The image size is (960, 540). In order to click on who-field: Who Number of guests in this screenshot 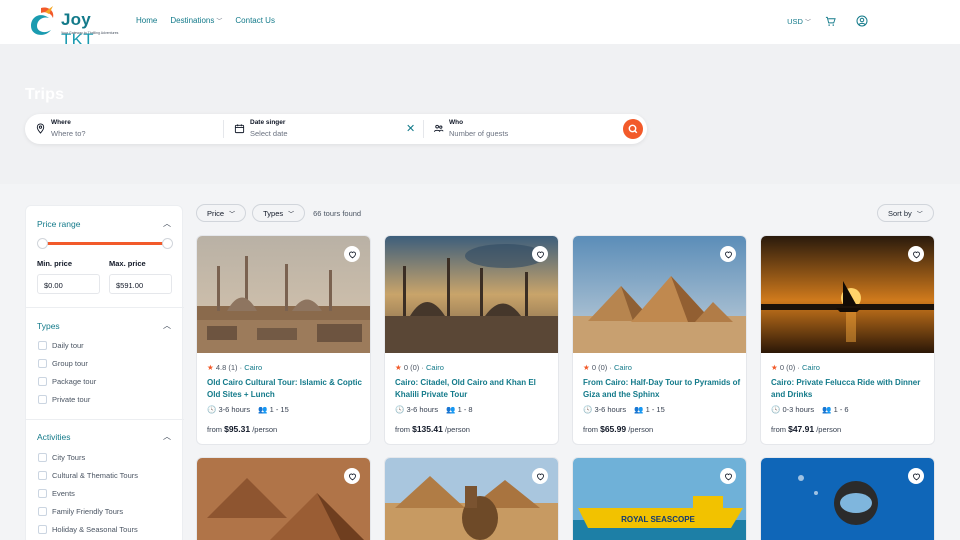, I will do `click(518, 129)`.